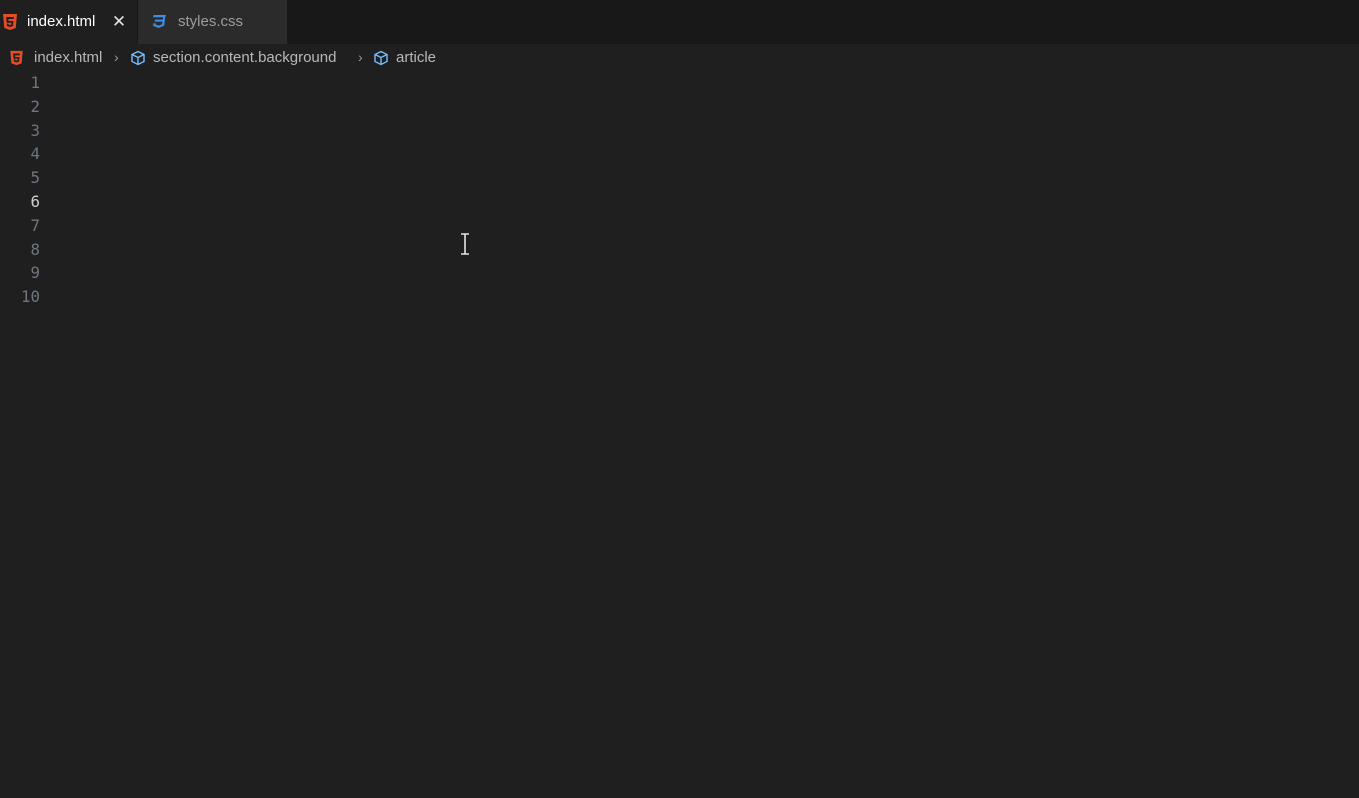 The height and width of the screenshot is (798, 1359). What do you see at coordinates (61, 21) in the screenshot?
I see `tab-label: index.html` at bounding box center [61, 21].